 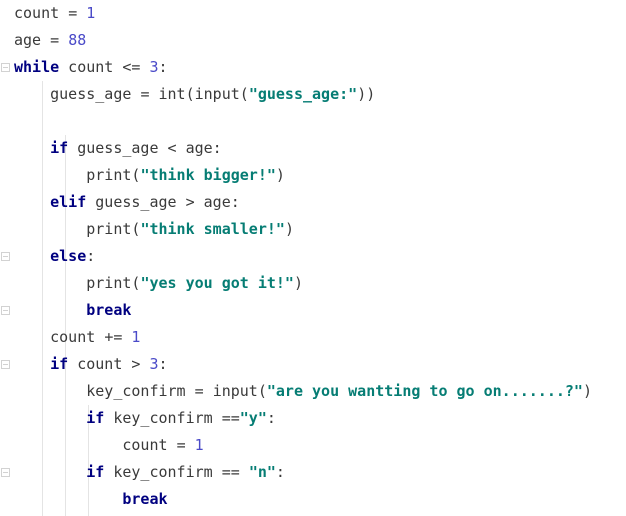 I want to click on code-line-11: print("yes you got it!"), so click(x=158, y=283).